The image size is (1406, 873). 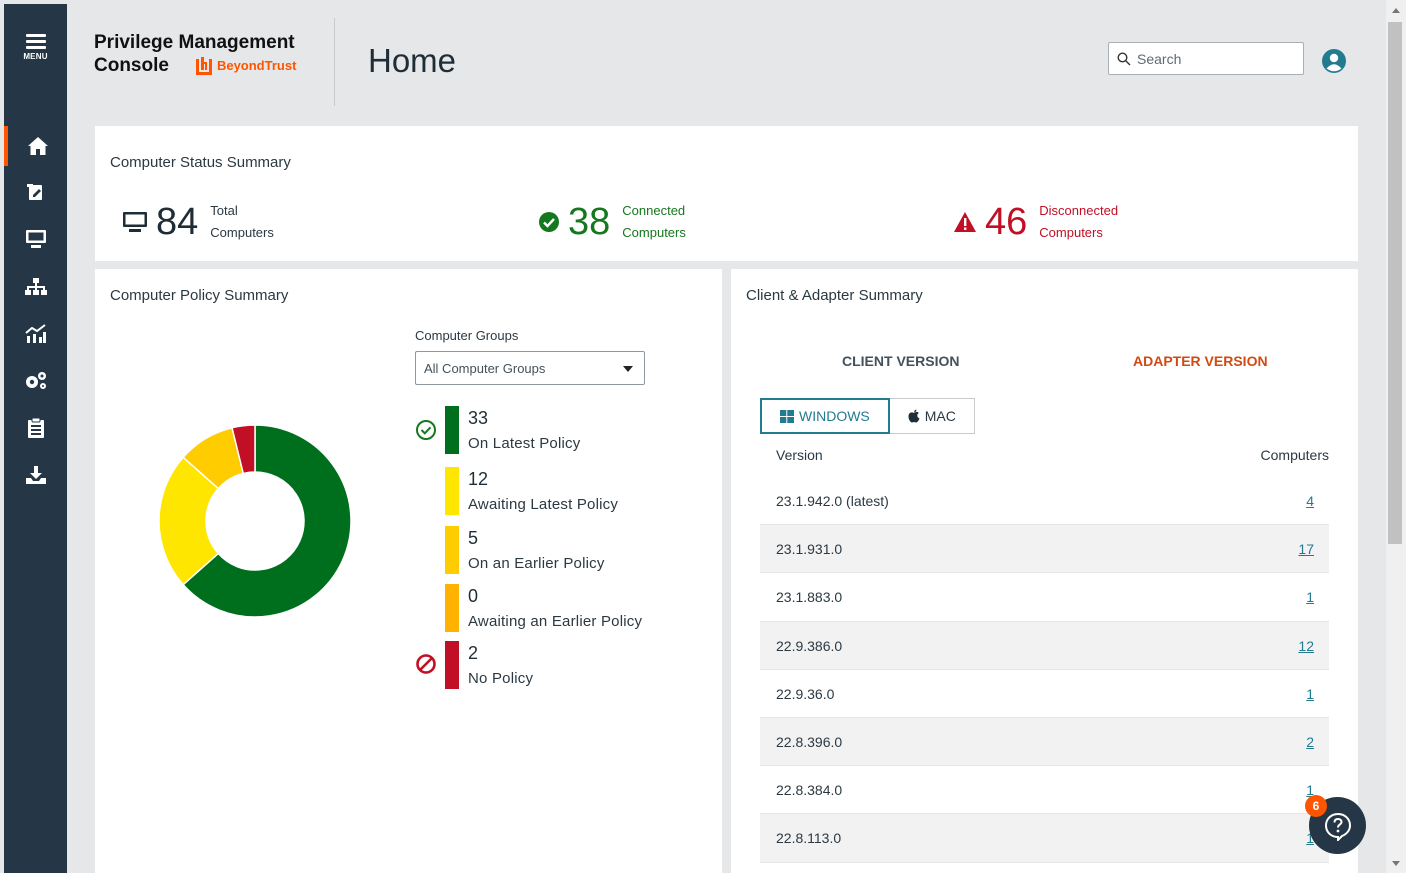 I want to click on table-row: 22.9.386.0 12, so click(x=1044, y=645).